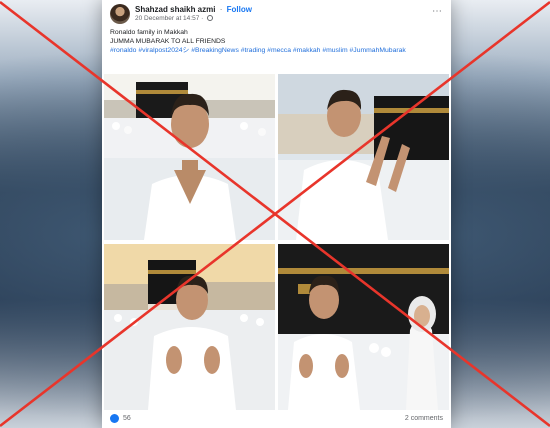 The width and height of the screenshot is (550, 428). I want to click on more-options-icon: ⋯, so click(437, 11).